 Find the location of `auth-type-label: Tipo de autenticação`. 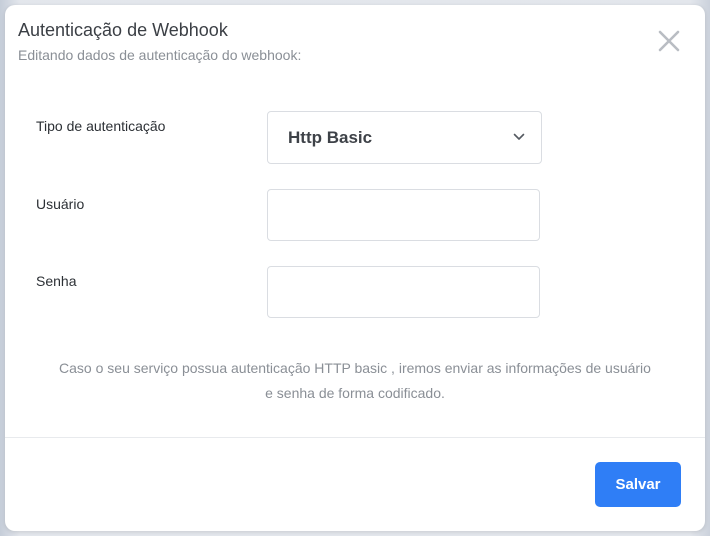

auth-type-label: Tipo de autenticação is located at coordinates (101, 126).